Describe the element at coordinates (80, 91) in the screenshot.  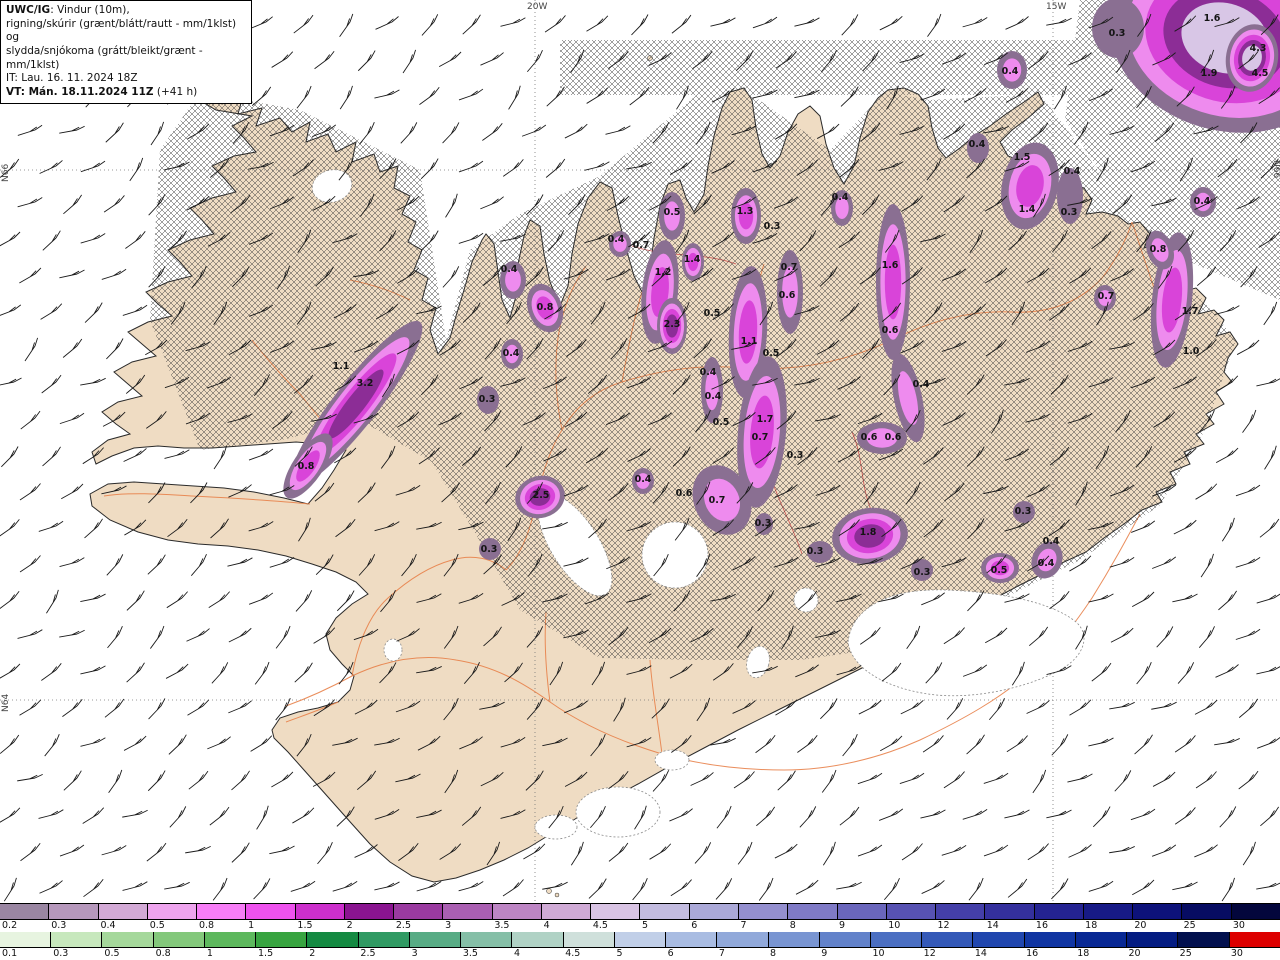
I see `valid-time: VT: Mán. 18.11.2024 11Z` at that location.